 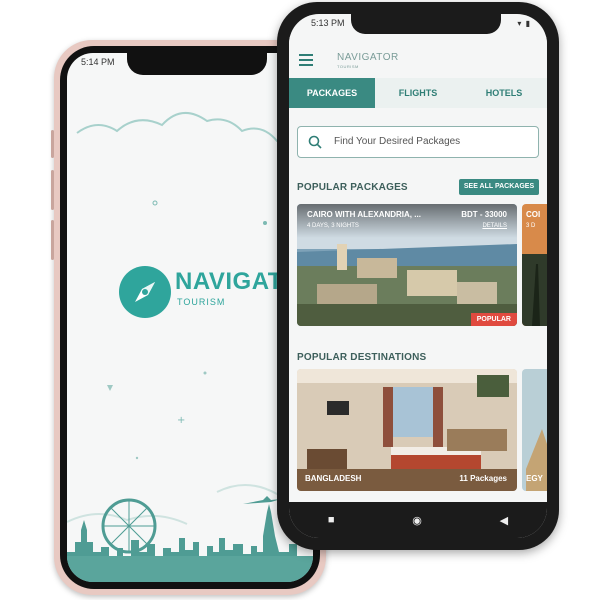 I want to click on popular-destinations-title: POPULAR DESTINATIONS, so click(x=362, y=357).